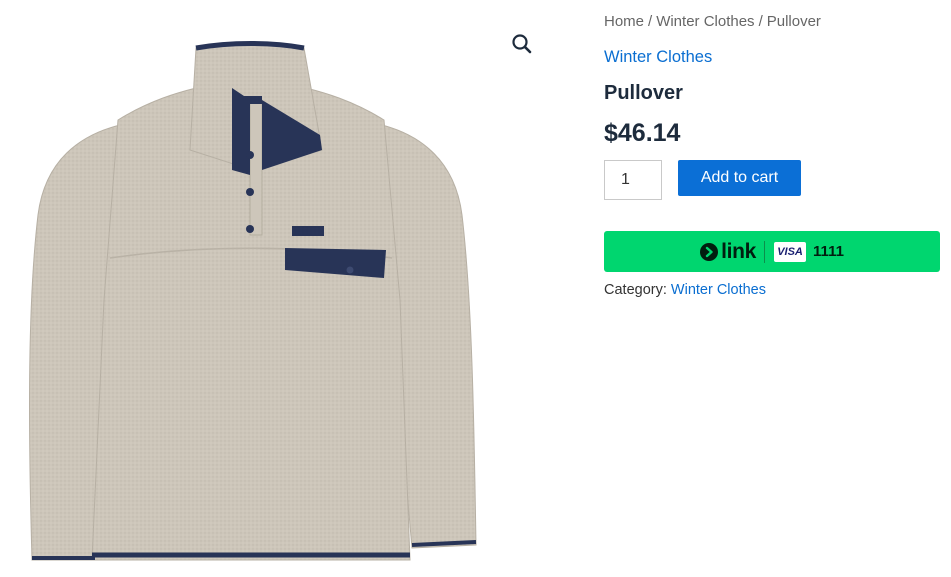 The width and height of the screenshot is (951, 577). I want to click on product-meta: Category: Winter Clothes, so click(685, 290).